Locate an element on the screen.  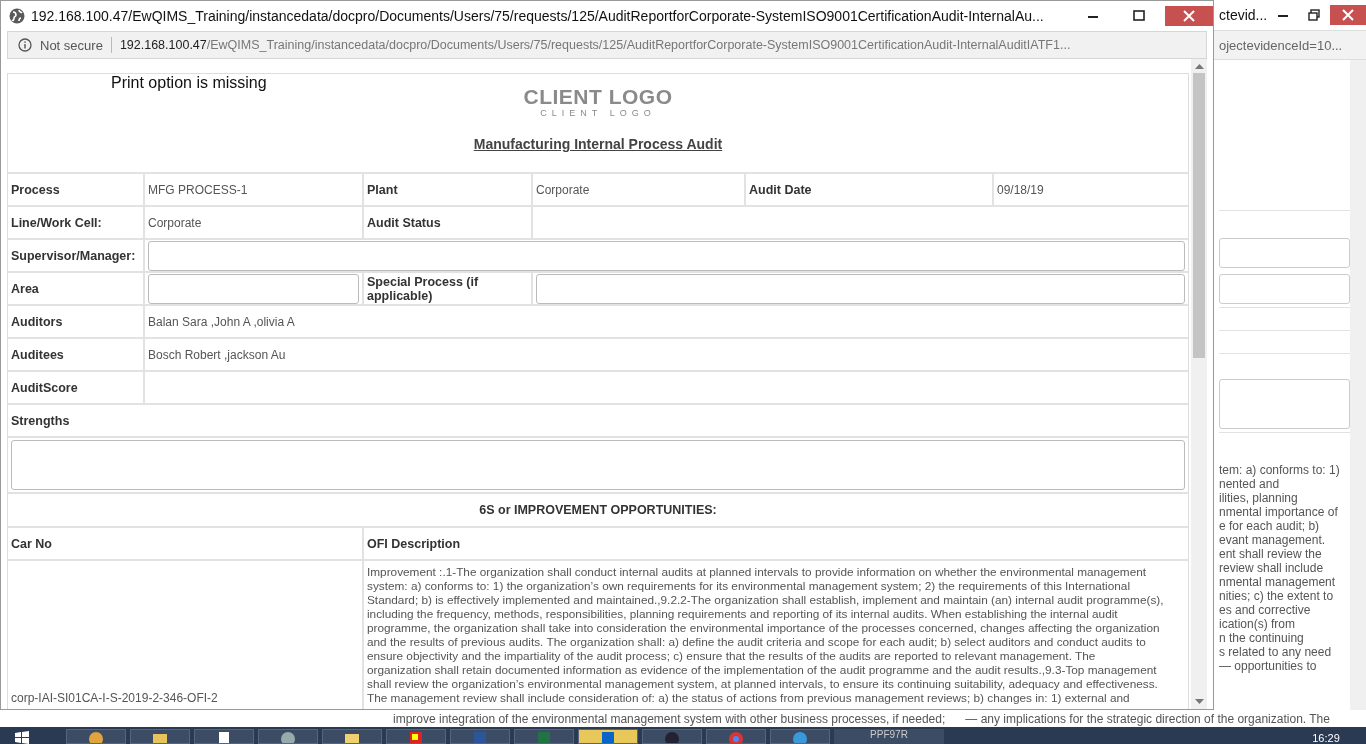
field-value: Bosch Robert ,jackson Au is located at coordinates (666, 354).